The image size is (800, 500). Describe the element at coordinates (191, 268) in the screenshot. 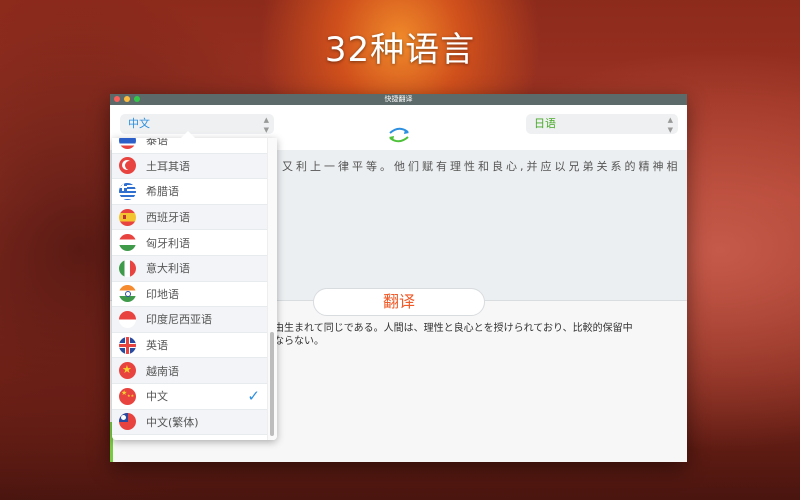

I see `language-option: 意大利语` at that location.